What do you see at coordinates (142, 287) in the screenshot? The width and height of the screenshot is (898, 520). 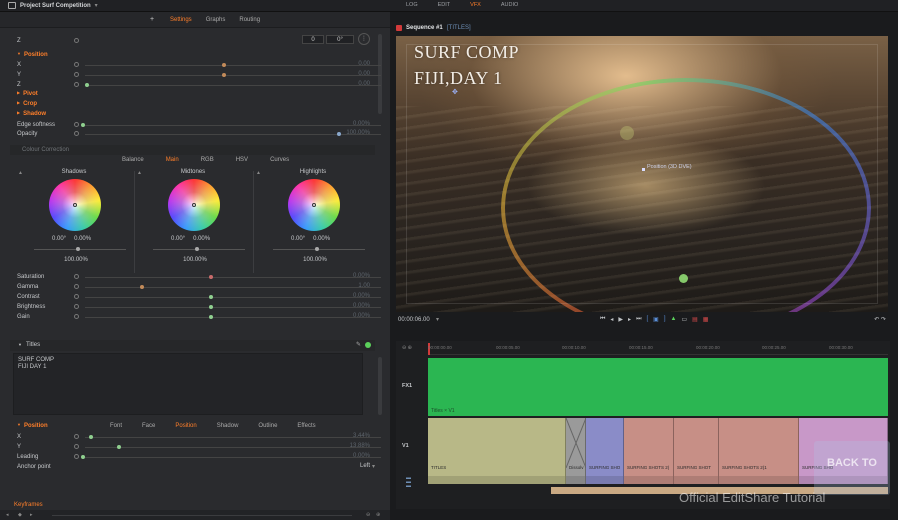 I see `gamma-knob` at bounding box center [142, 287].